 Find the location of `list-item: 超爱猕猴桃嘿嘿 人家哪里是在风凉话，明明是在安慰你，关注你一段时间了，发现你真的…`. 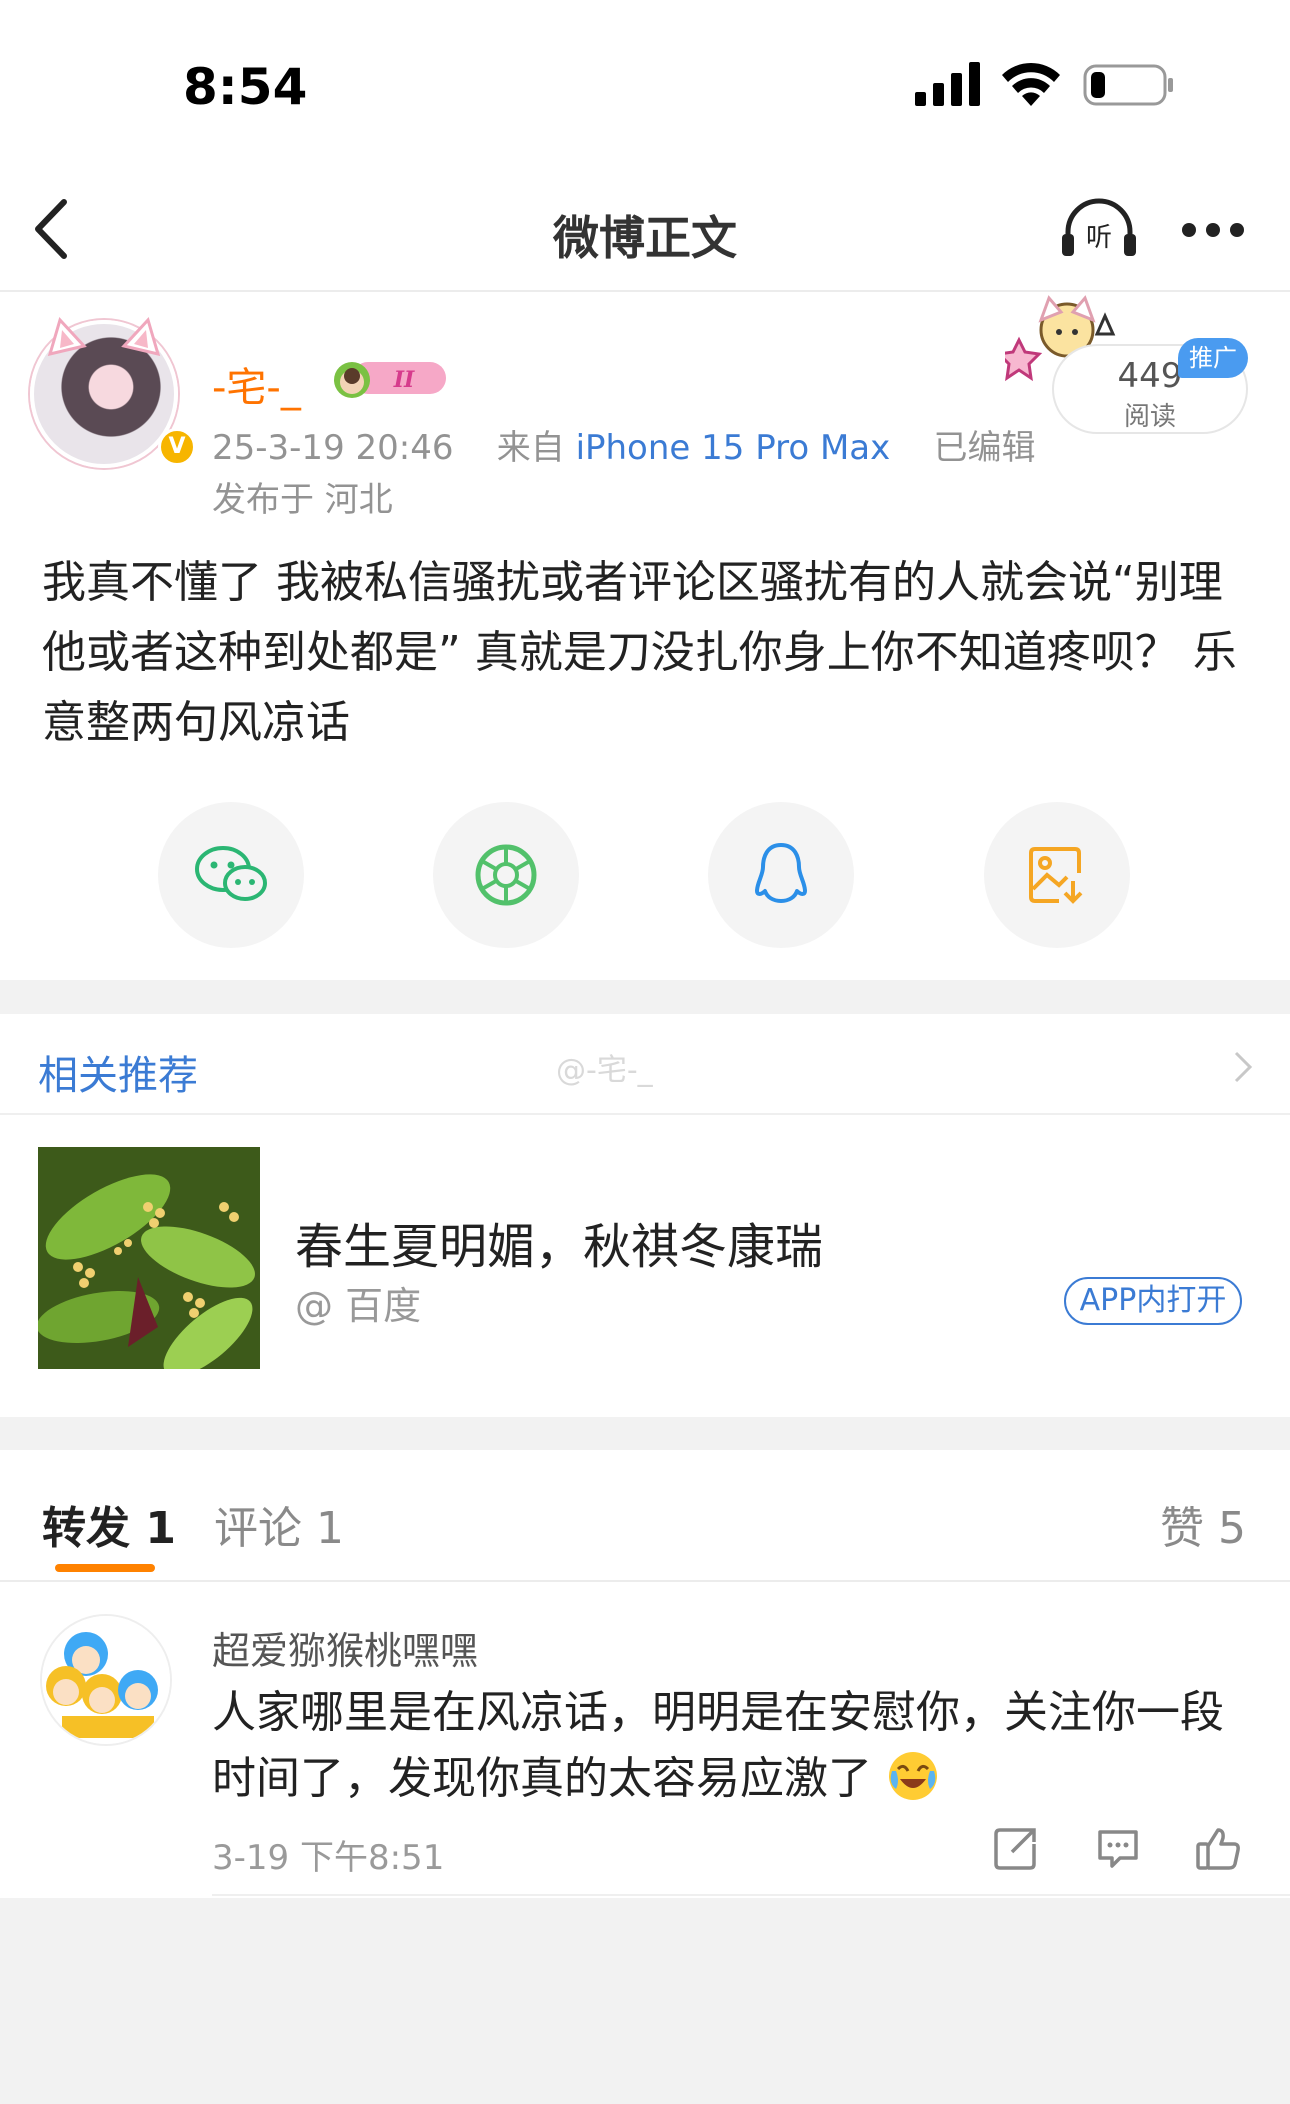

list-item: 超爱猕猴桃嘿嘿 人家哪里是在风凉话，明明是在安慰你，关注你一段时间了，发现你真的… is located at coordinates (645, 1740).